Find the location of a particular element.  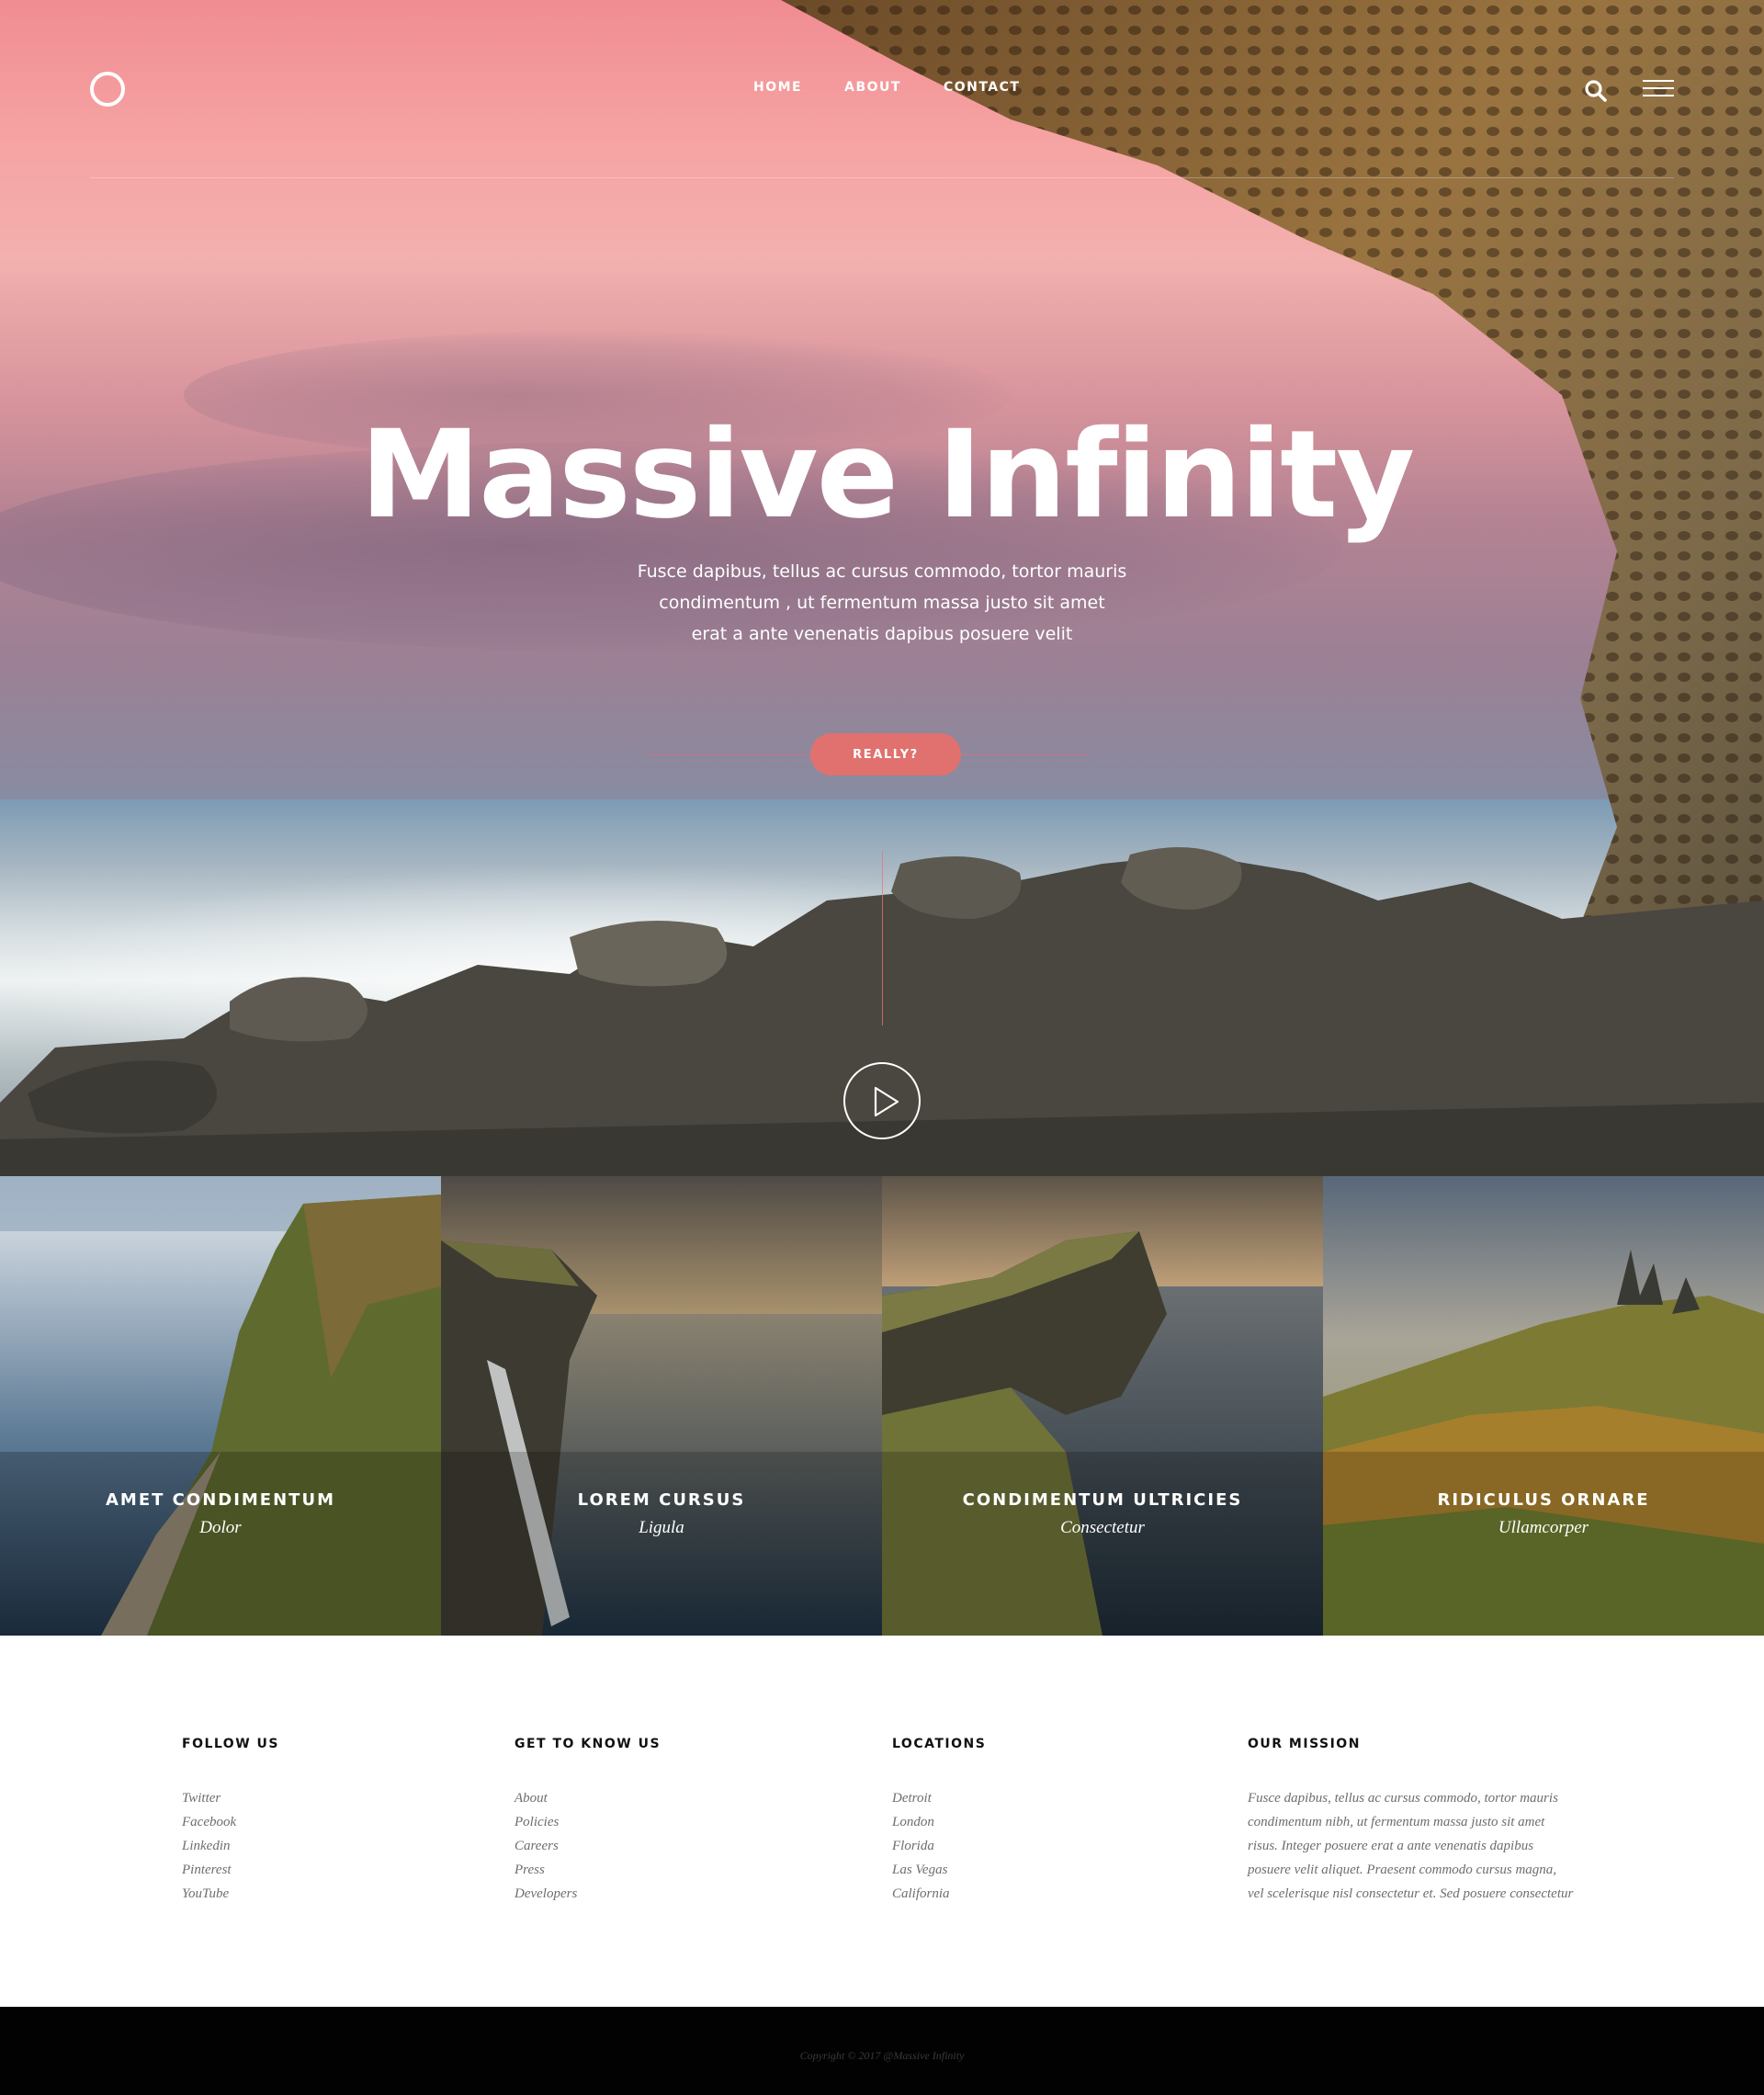

footer-heading: OUR MISSION is located at coordinates (1304, 1744).